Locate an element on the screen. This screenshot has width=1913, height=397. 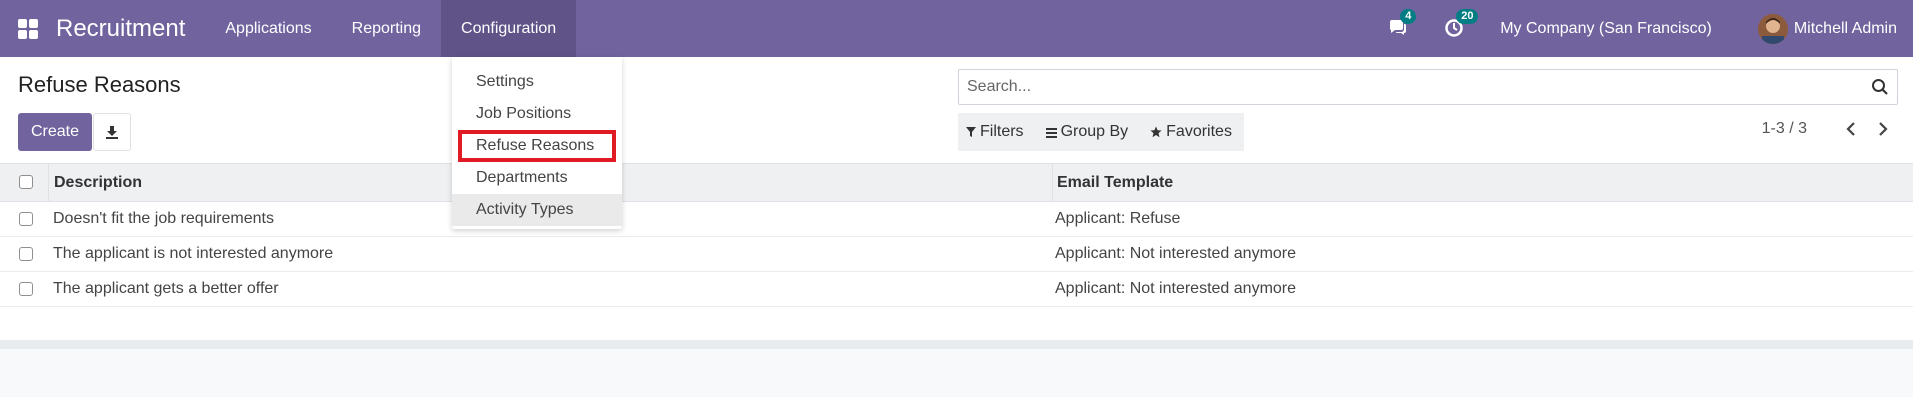
group-by-label: Group By is located at coordinates (1094, 131).